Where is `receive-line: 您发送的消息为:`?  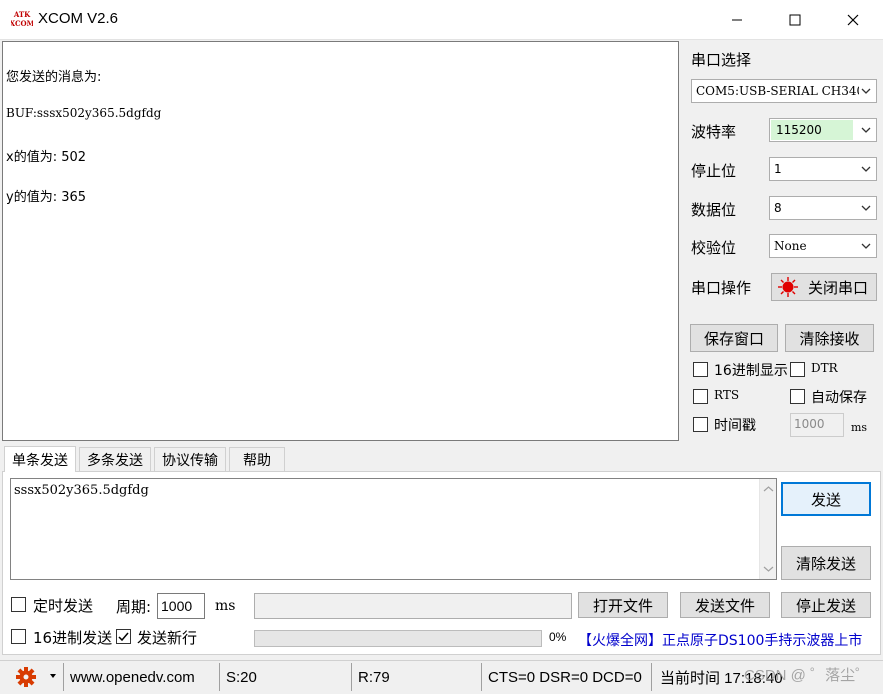
receive-line: 您发送的消息为: is located at coordinates (54, 77).